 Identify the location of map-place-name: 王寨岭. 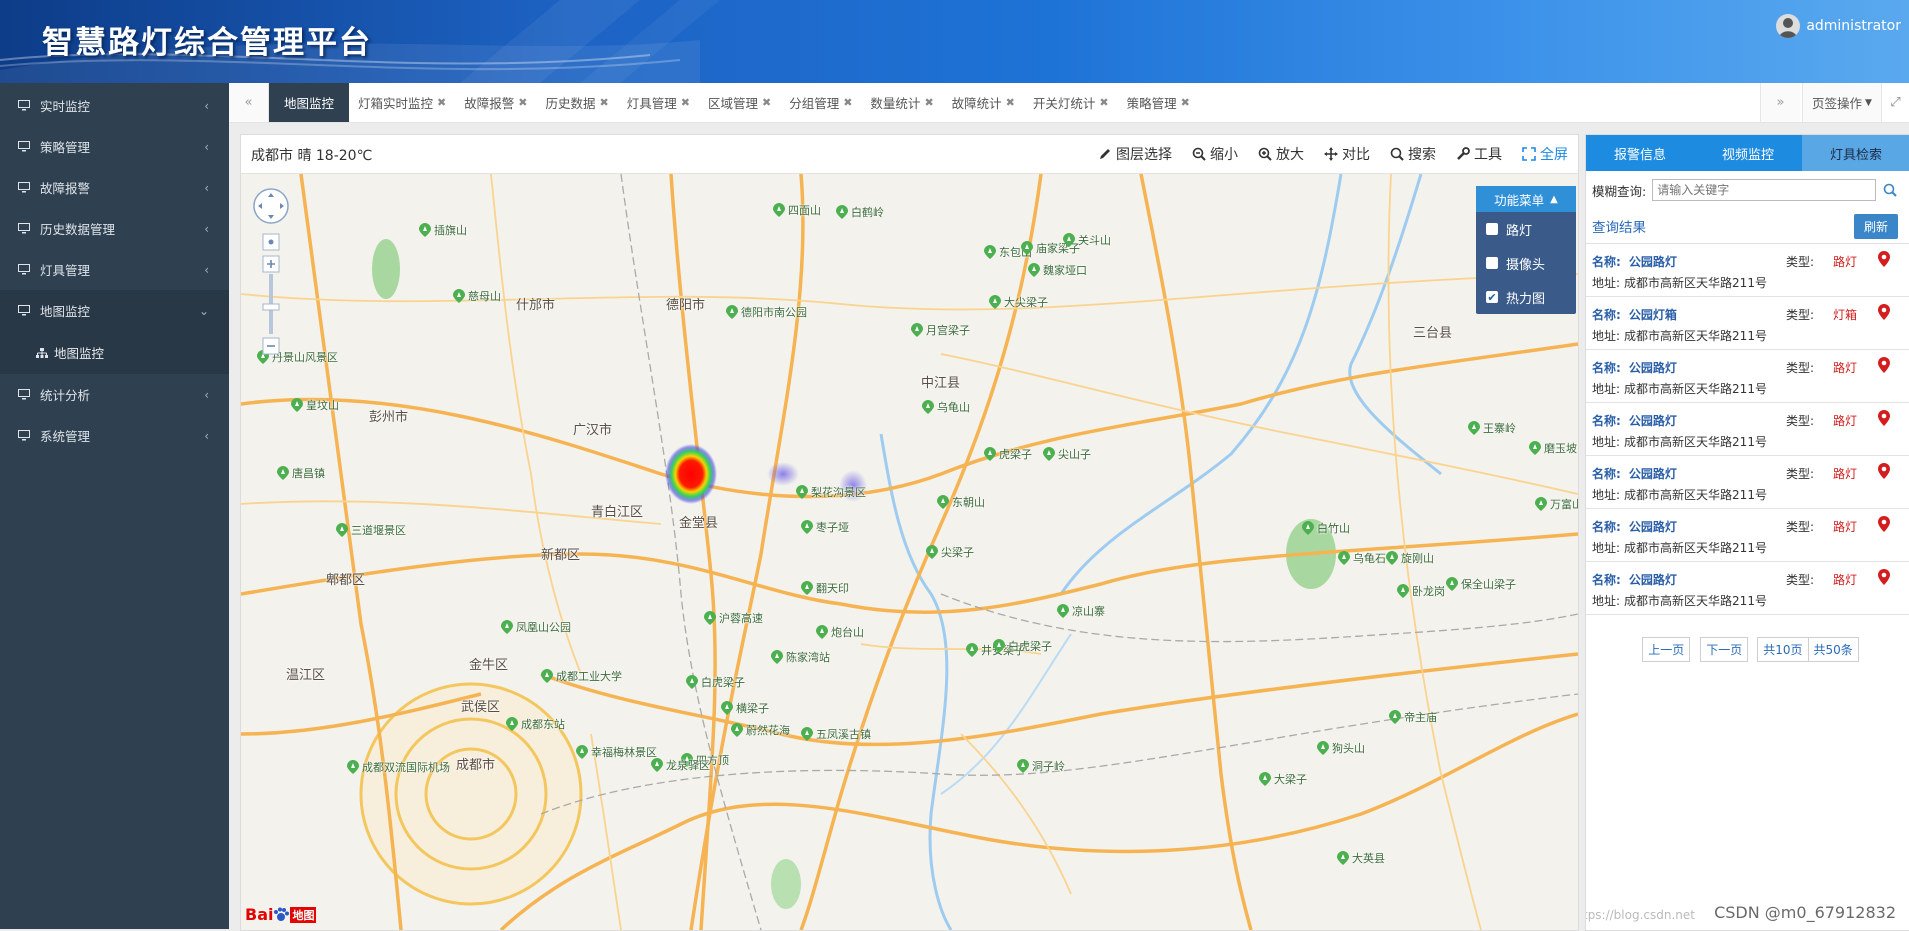
(1499, 428).